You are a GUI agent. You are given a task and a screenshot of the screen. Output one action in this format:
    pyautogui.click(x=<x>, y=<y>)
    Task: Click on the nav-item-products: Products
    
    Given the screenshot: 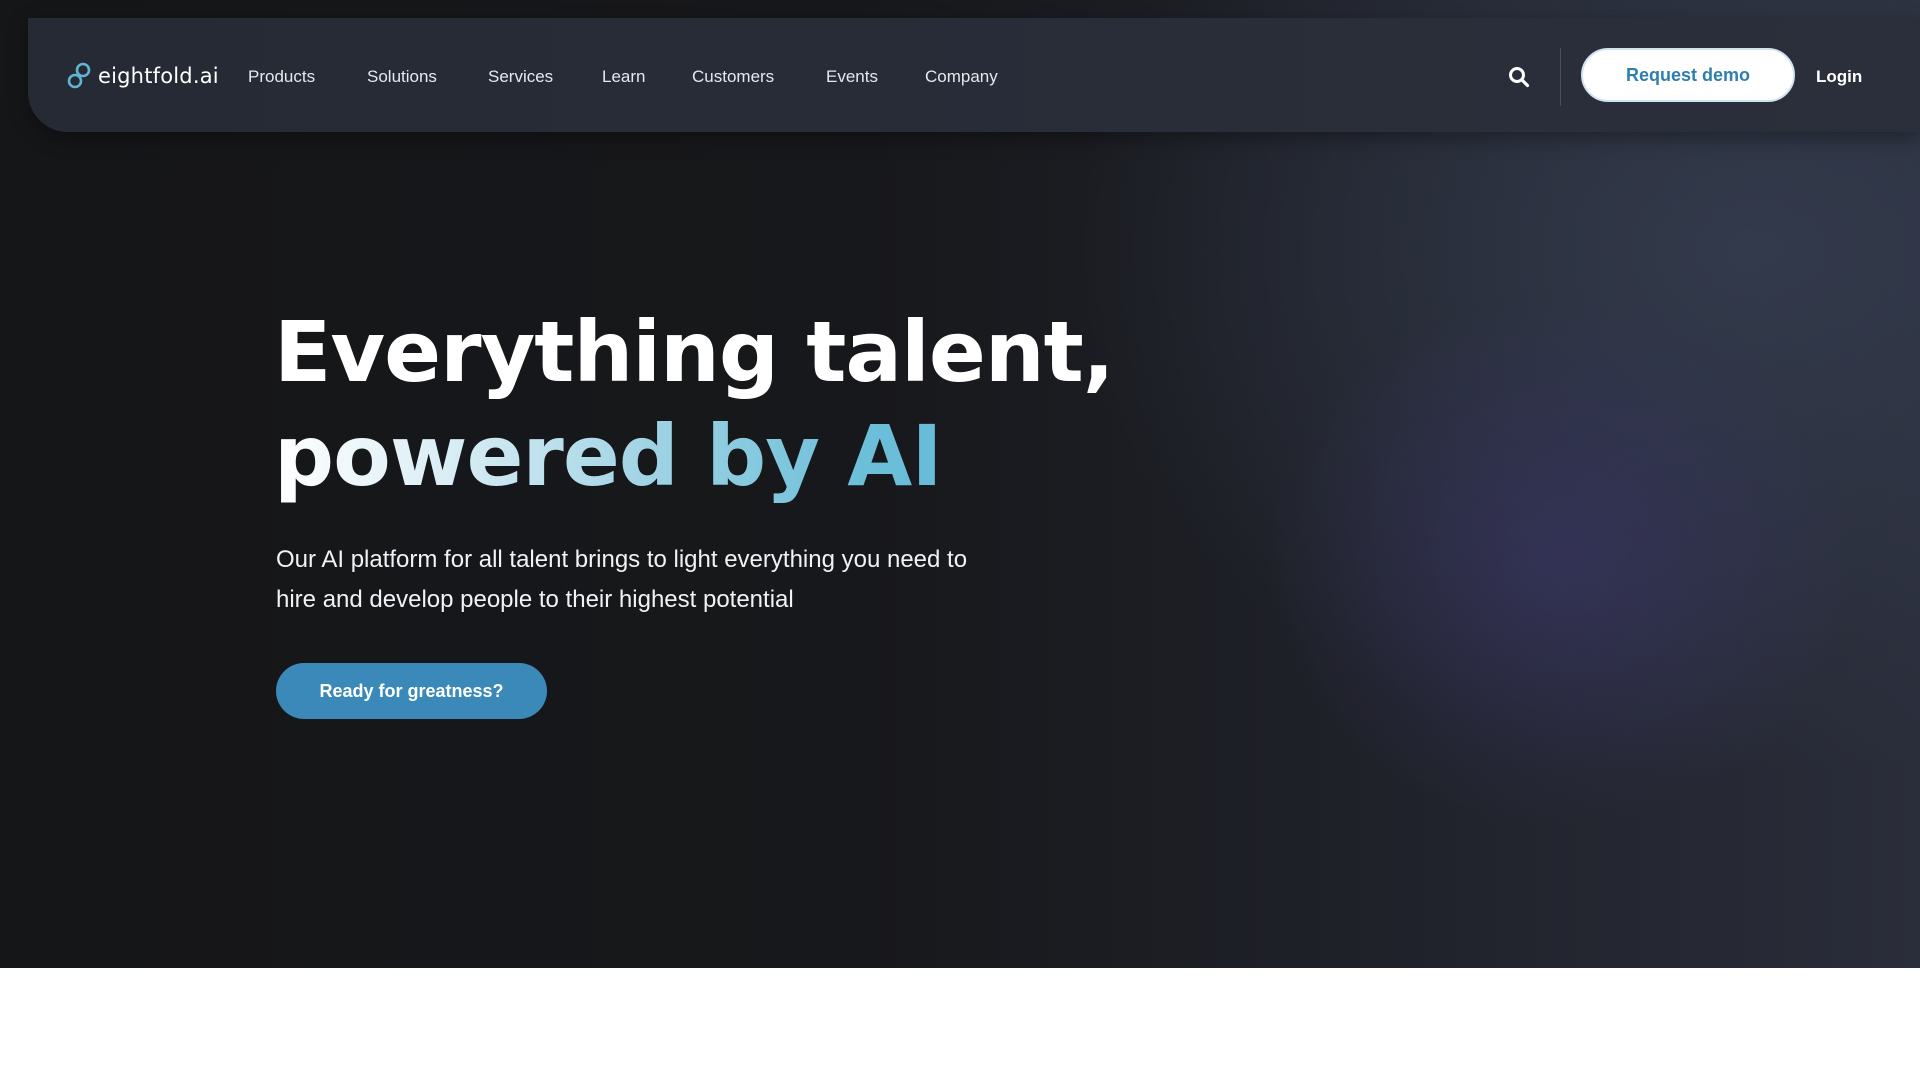 What is the action you would take?
    pyautogui.click(x=281, y=77)
    